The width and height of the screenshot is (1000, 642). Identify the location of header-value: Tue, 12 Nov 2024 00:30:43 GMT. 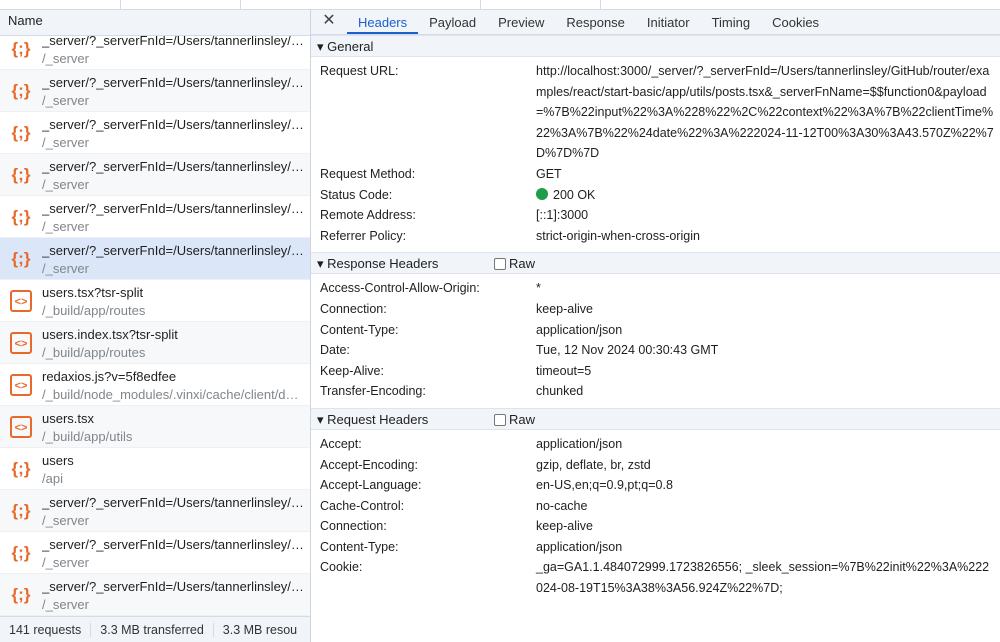
(766, 350).